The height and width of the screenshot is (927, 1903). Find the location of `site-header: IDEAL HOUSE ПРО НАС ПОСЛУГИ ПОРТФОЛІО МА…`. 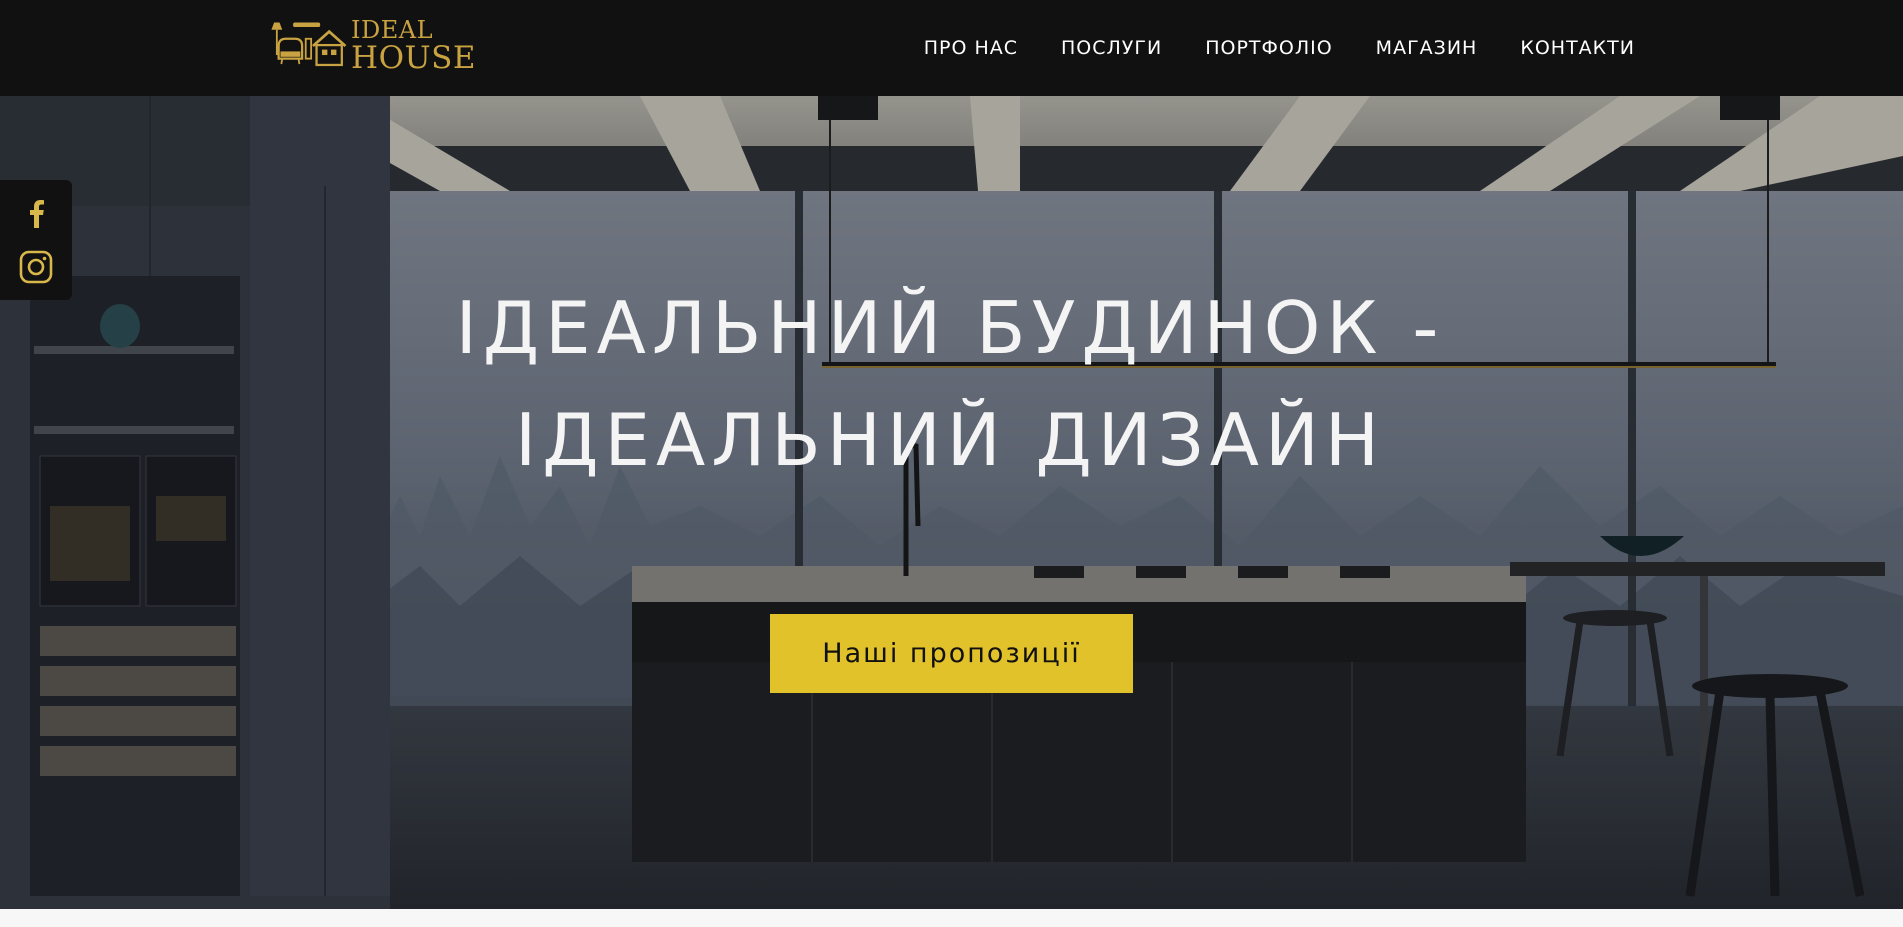

site-header: IDEAL HOUSE ПРО НАС ПОСЛУГИ ПОРТФОЛІО МА… is located at coordinates (951, 48).